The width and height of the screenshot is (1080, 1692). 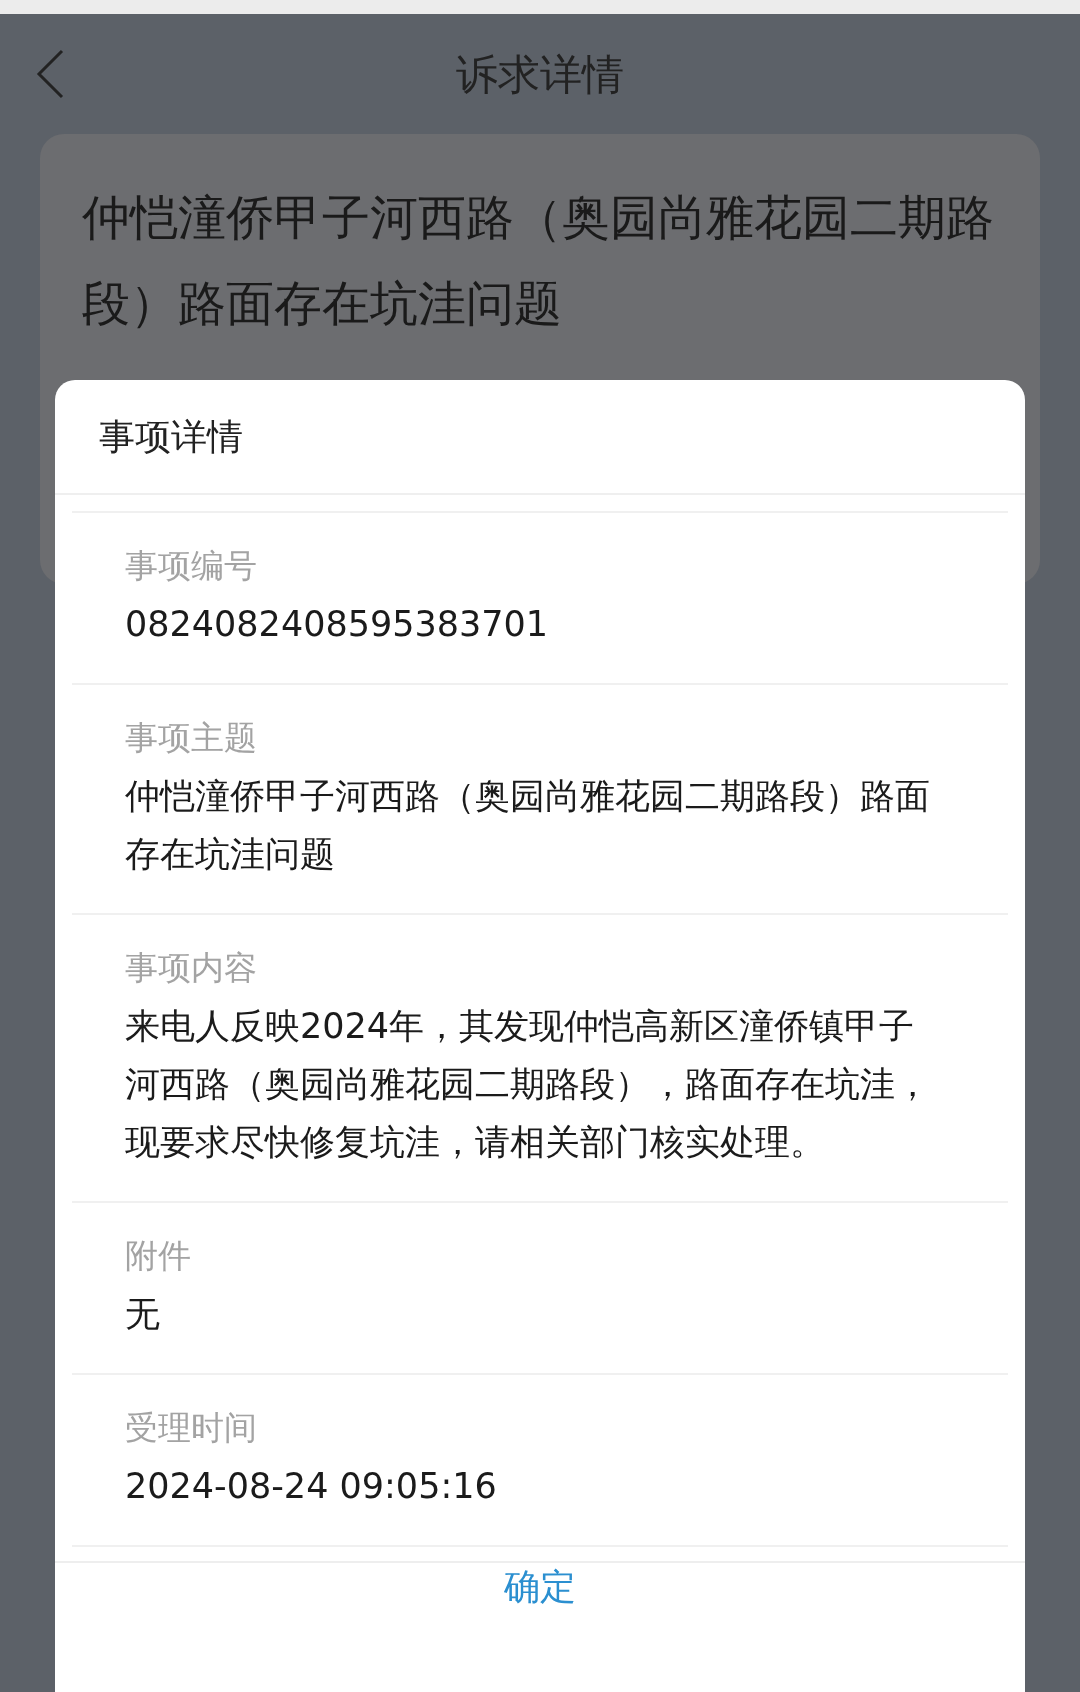 I want to click on page-title: 诉求详情, so click(x=540, y=74).